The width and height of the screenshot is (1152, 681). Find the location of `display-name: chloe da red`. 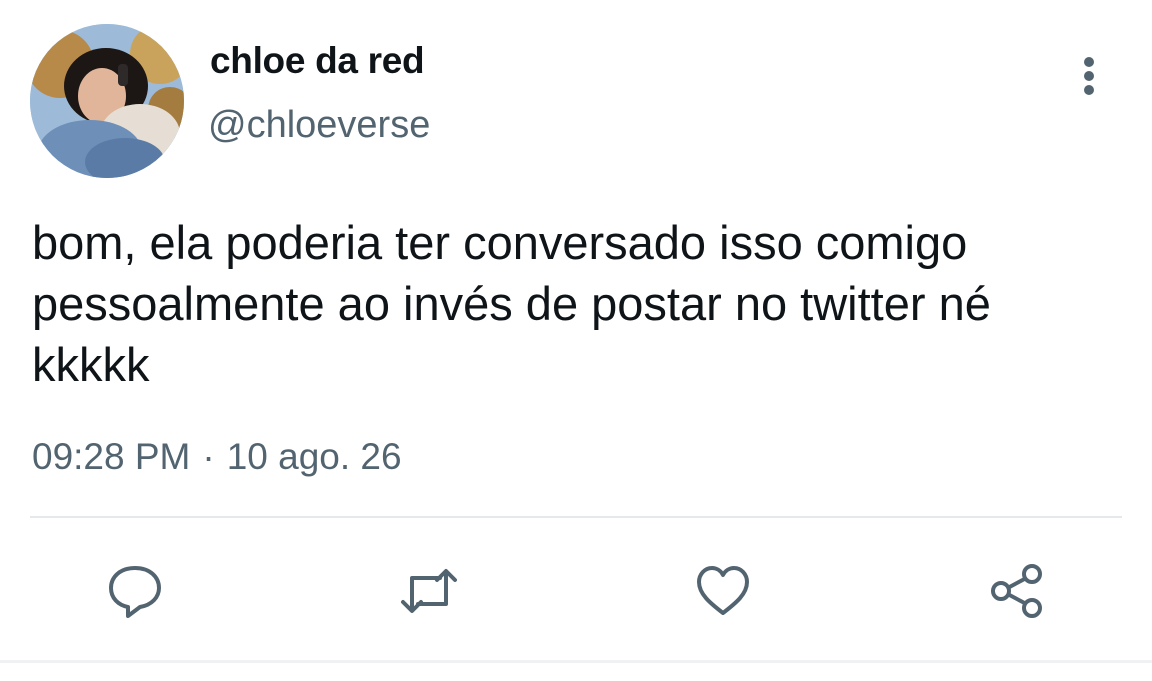

display-name: chloe da red is located at coordinates (317, 61).